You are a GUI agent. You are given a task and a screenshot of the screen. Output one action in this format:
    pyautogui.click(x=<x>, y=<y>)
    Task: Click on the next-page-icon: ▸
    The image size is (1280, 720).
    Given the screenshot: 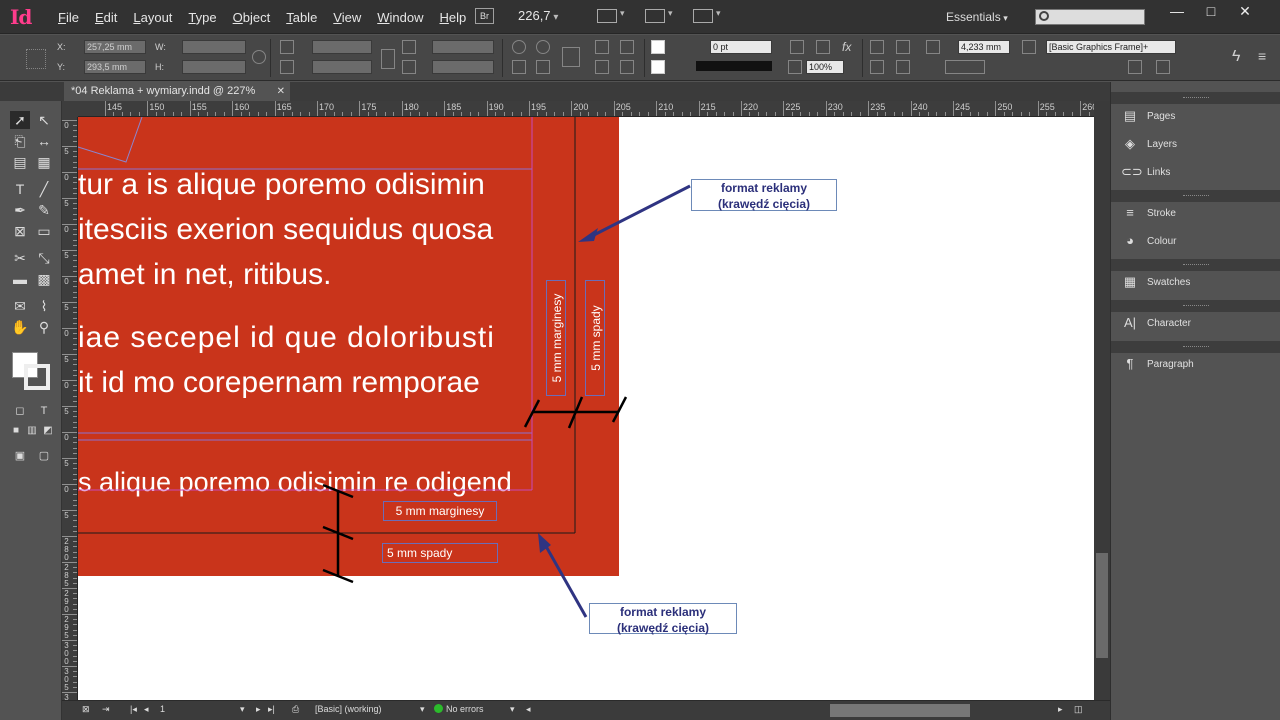 What is the action you would take?
    pyautogui.click(x=258, y=709)
    